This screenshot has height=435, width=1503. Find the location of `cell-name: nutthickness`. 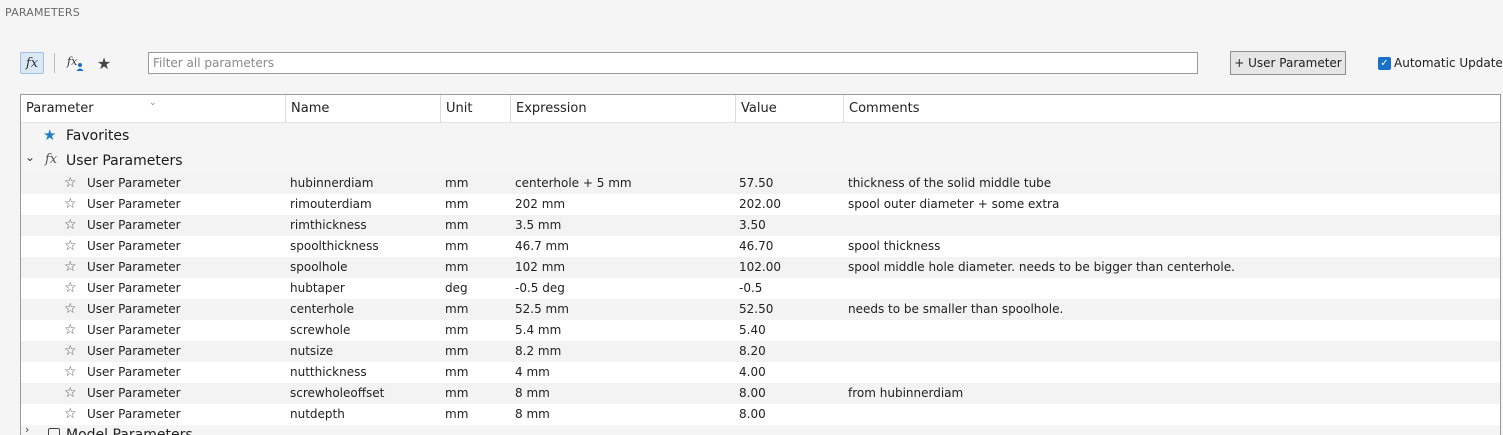

cell-name: nutthickness is located at coordinates (328, 372).